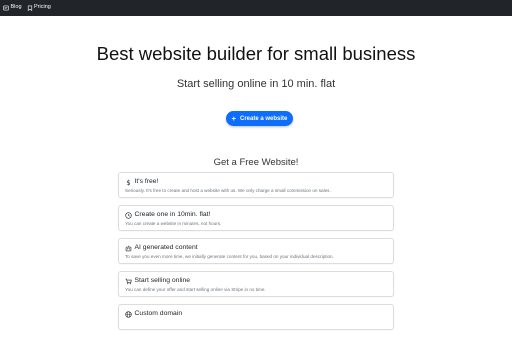 Image resolution: width=512 pixels, height=337 pixels. I want to click on nav-link-blog: Blog, so click(12, 8).